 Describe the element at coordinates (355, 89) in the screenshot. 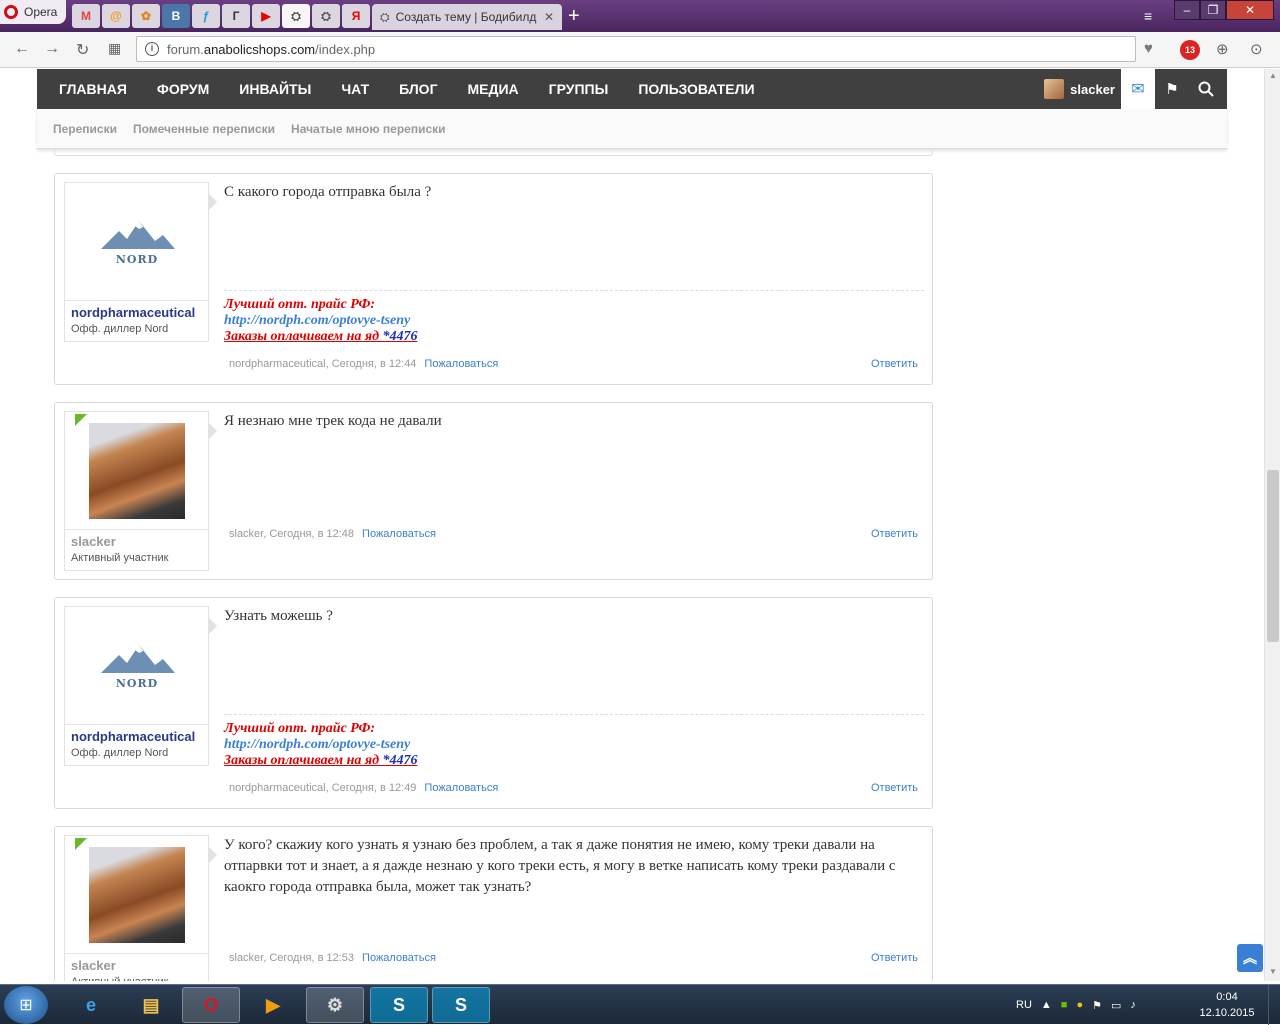

I see `nav-chat: ЧАТ` at that location.